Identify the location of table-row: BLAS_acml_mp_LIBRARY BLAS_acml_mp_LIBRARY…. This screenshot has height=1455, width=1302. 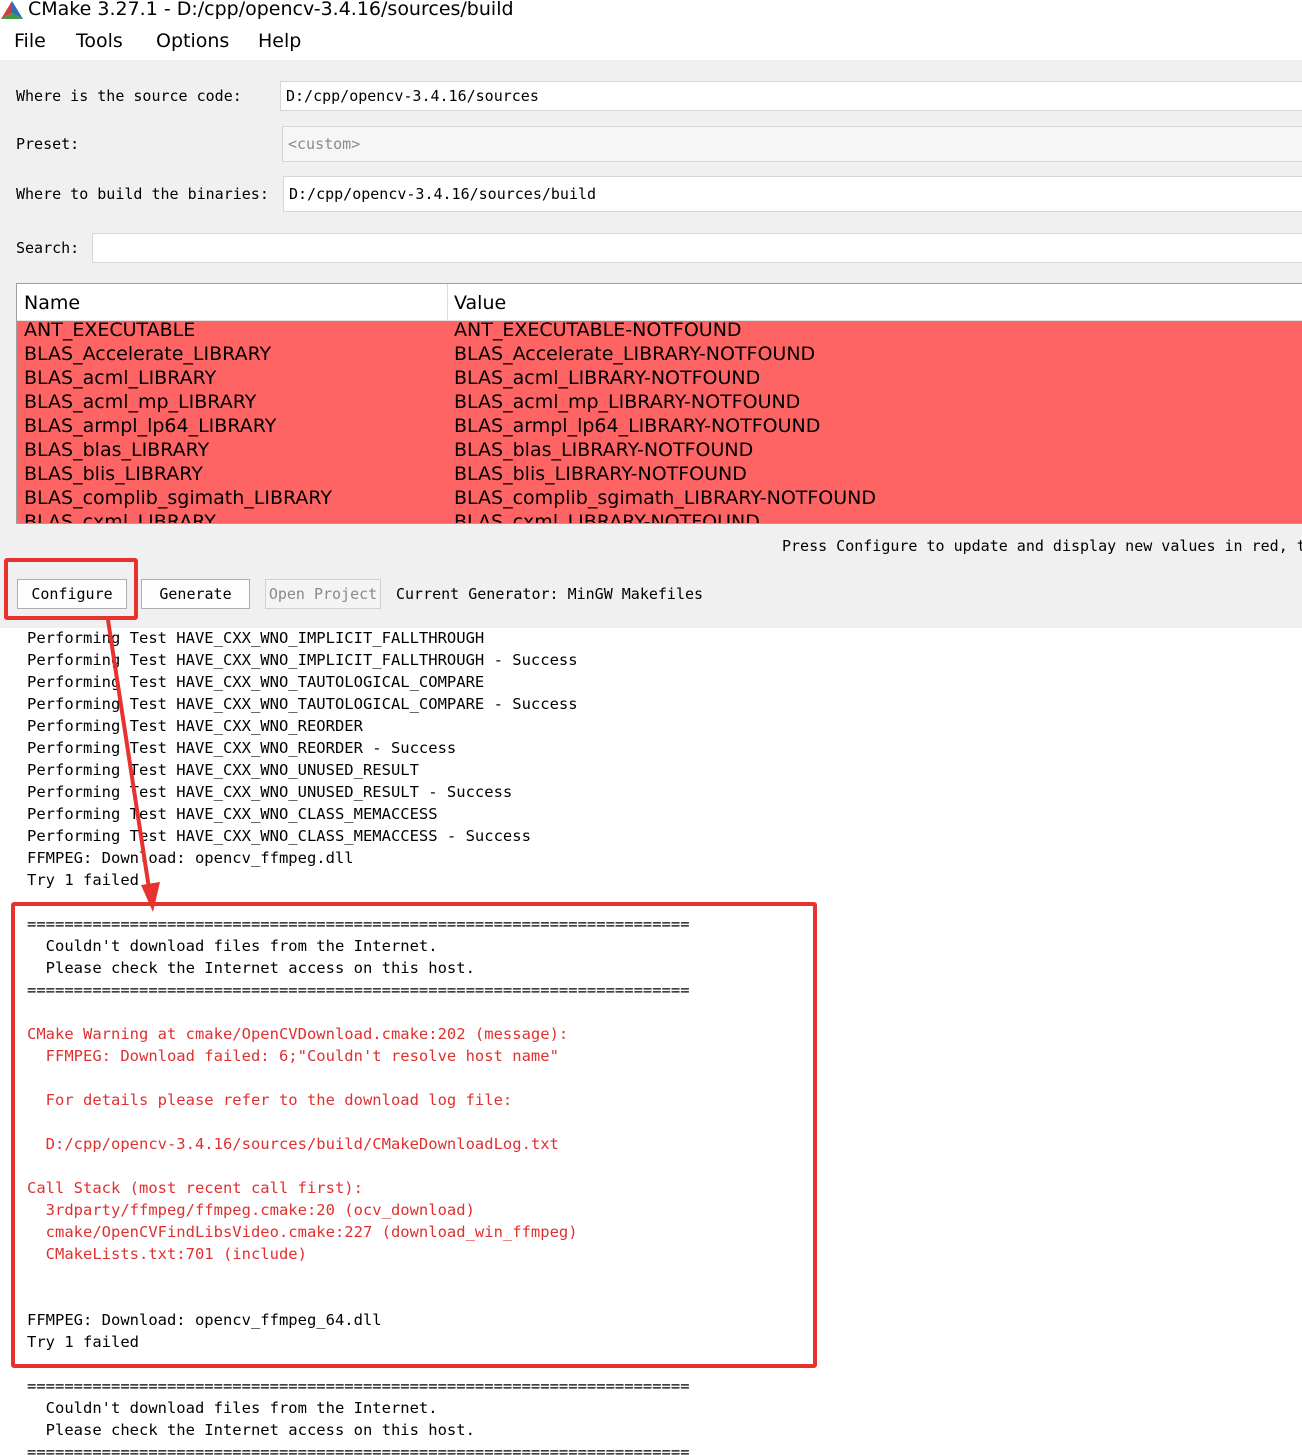
(659, 403).